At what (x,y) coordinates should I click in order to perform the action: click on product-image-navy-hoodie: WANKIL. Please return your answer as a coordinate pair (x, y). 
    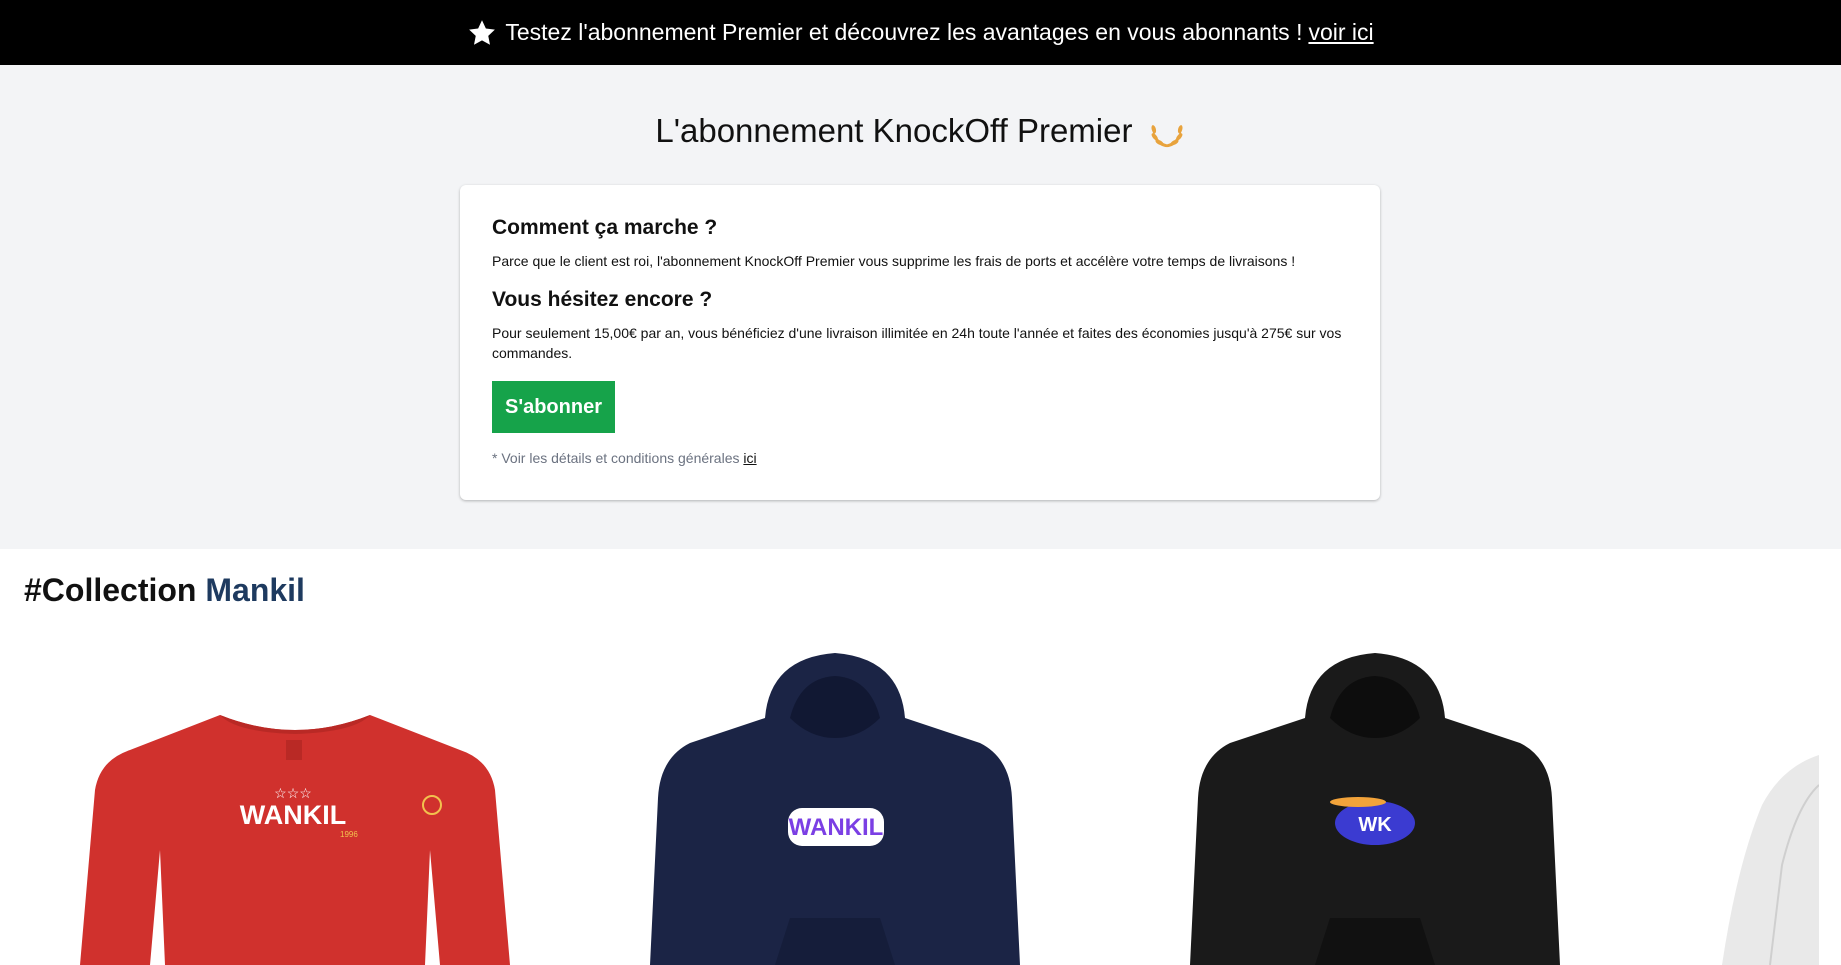
    Looking at the image, I should click on (835, 806).